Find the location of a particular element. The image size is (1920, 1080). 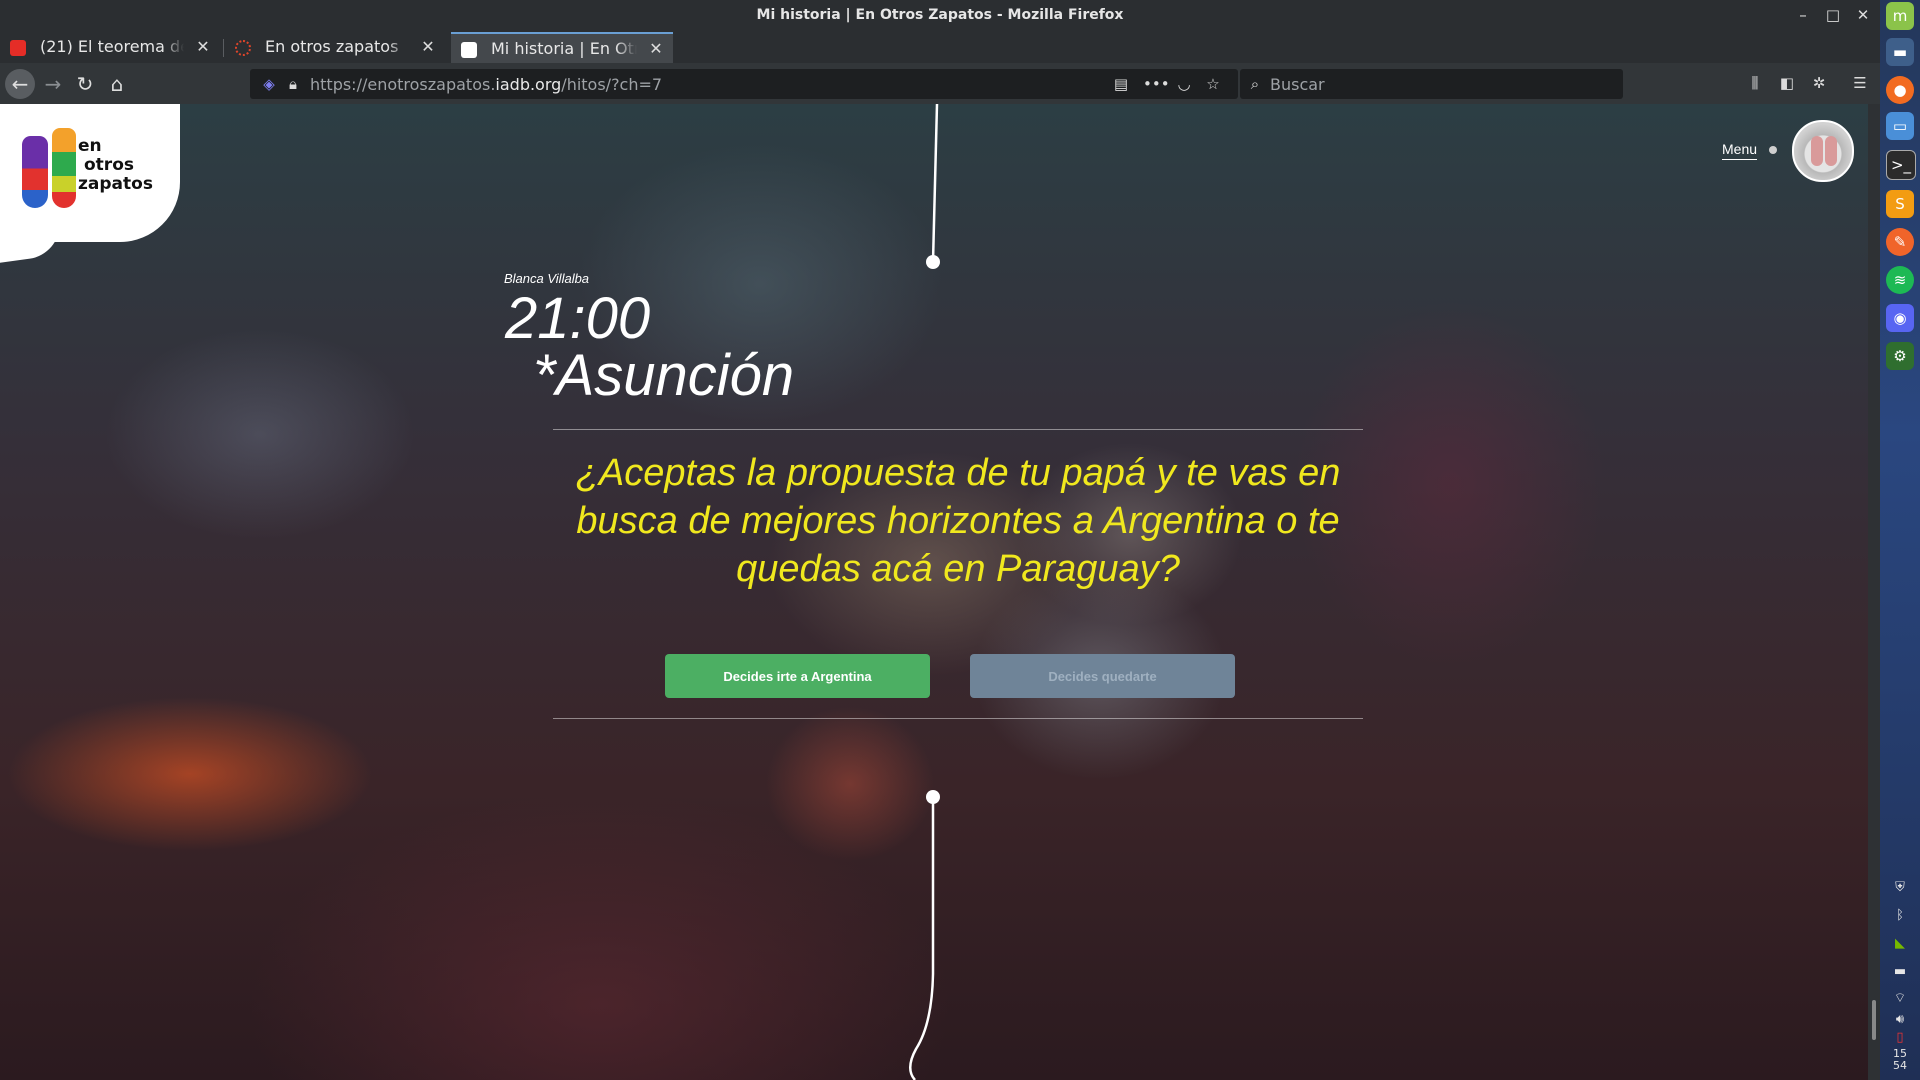

show-desktop-icon: ▬ is located at coordinates (1900, 52).